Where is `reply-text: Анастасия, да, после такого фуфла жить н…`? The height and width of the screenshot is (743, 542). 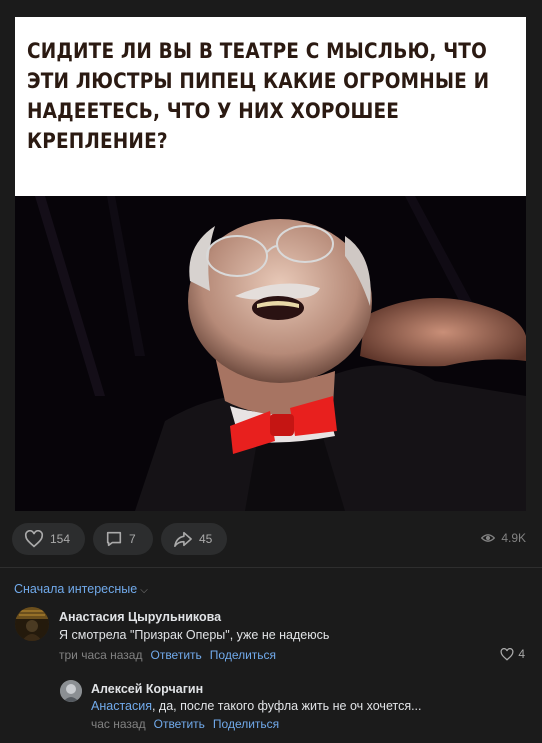 reply-text: Анастасия, да, после такого фуфла жить н… is located at coordinates (256, 706).